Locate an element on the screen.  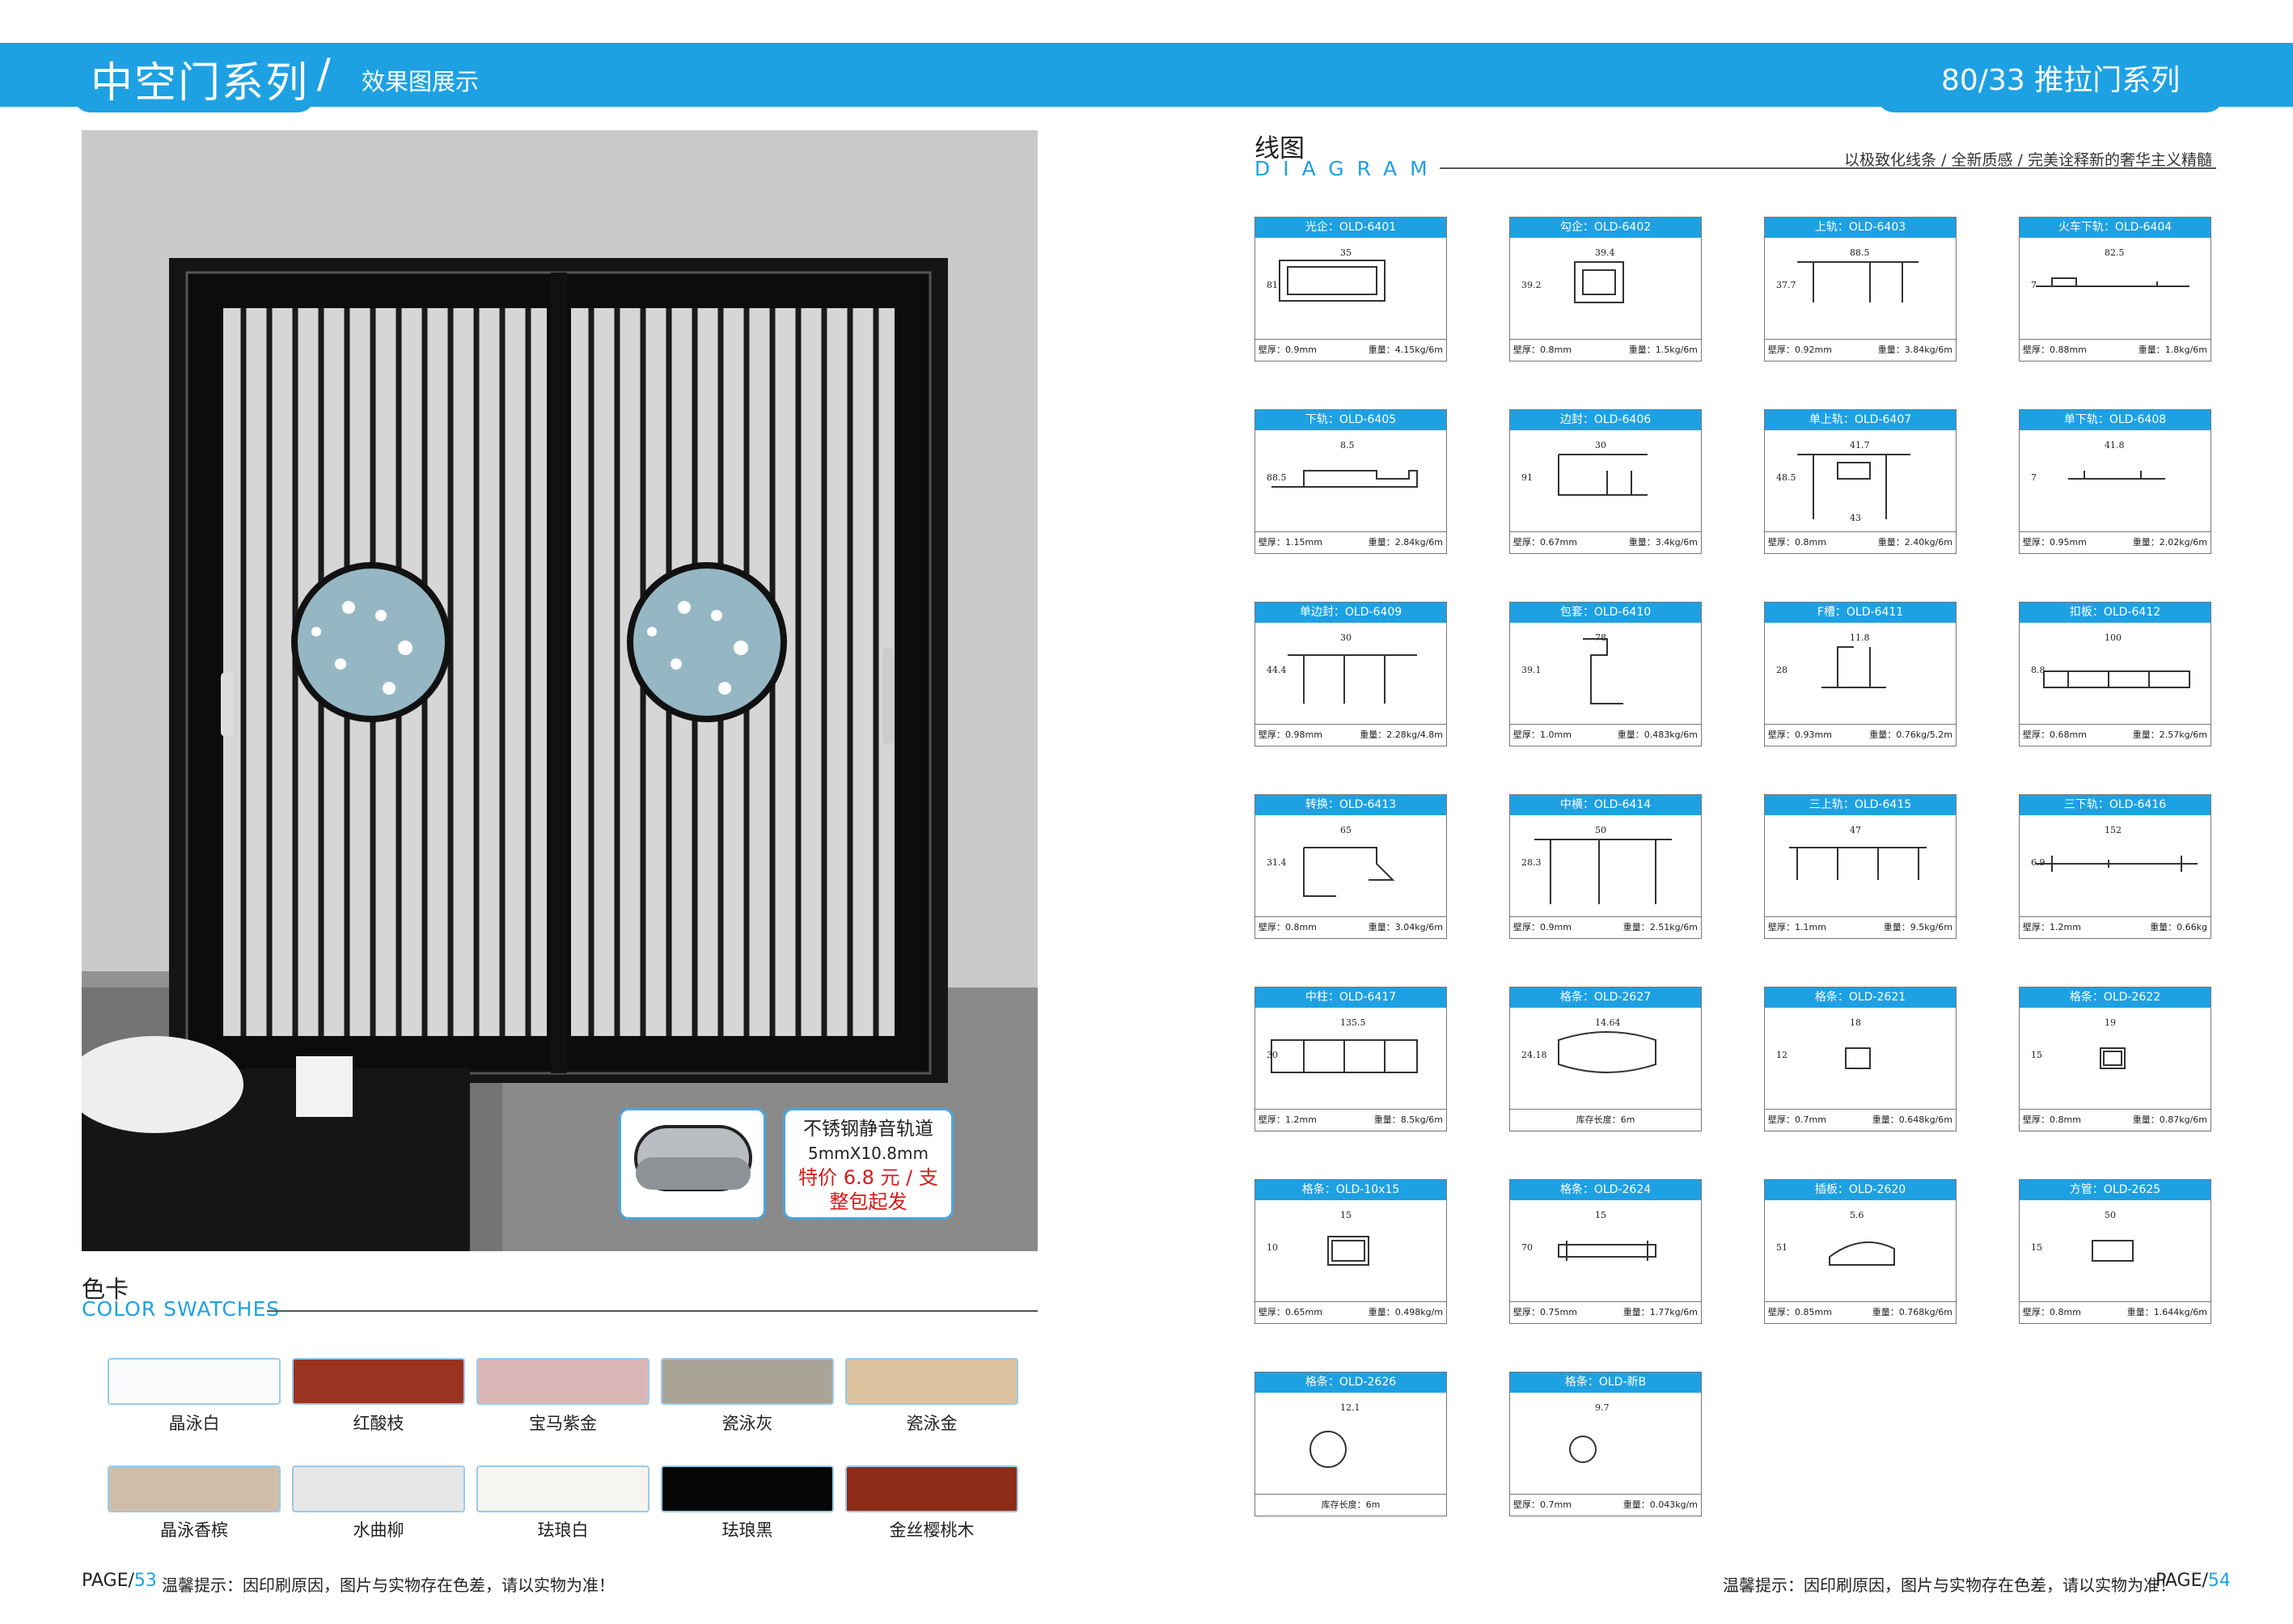
wall-thickness: 壁厚：1.0mm is located at coordinates (1542, 735).